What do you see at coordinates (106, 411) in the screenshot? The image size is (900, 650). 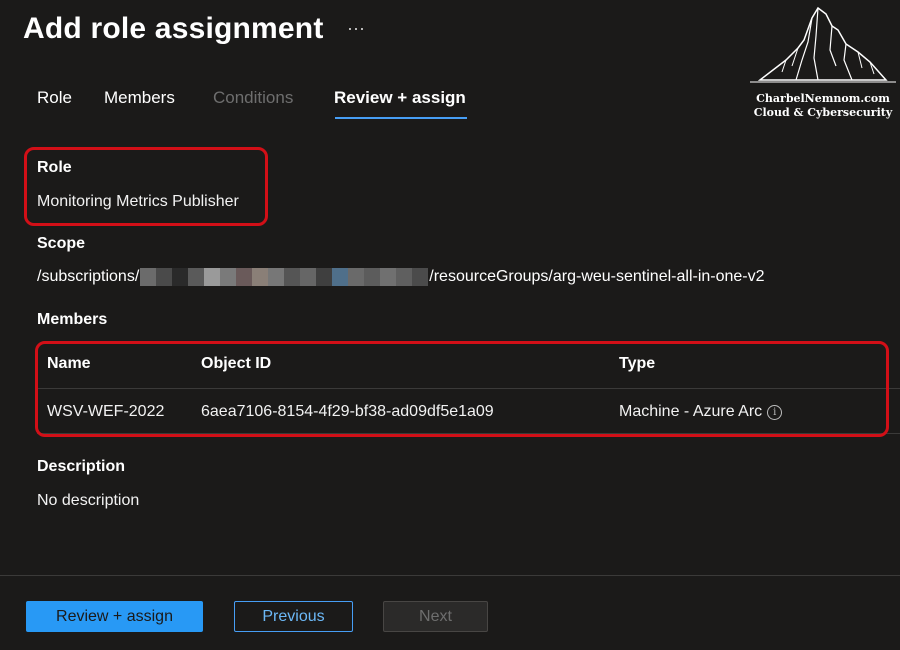 I see `member-name: WSV-WEF-2022` at bounding box center [106, 411].